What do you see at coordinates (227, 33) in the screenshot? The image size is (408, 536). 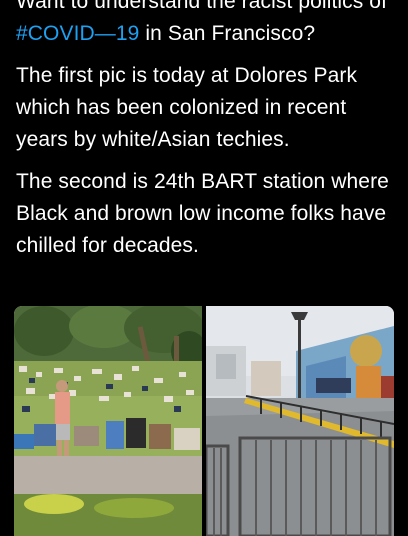 I see `tweet-text-segment: in San Francisco?` at bounding box center [227, 33].